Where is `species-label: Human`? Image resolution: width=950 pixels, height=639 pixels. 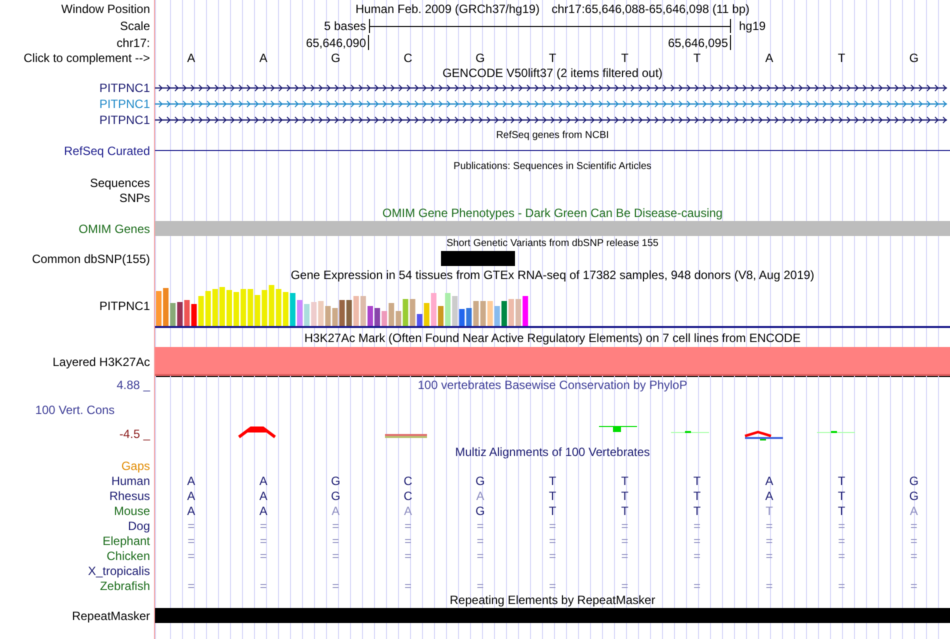
species-label: Human is located at coordinates (130, 480).